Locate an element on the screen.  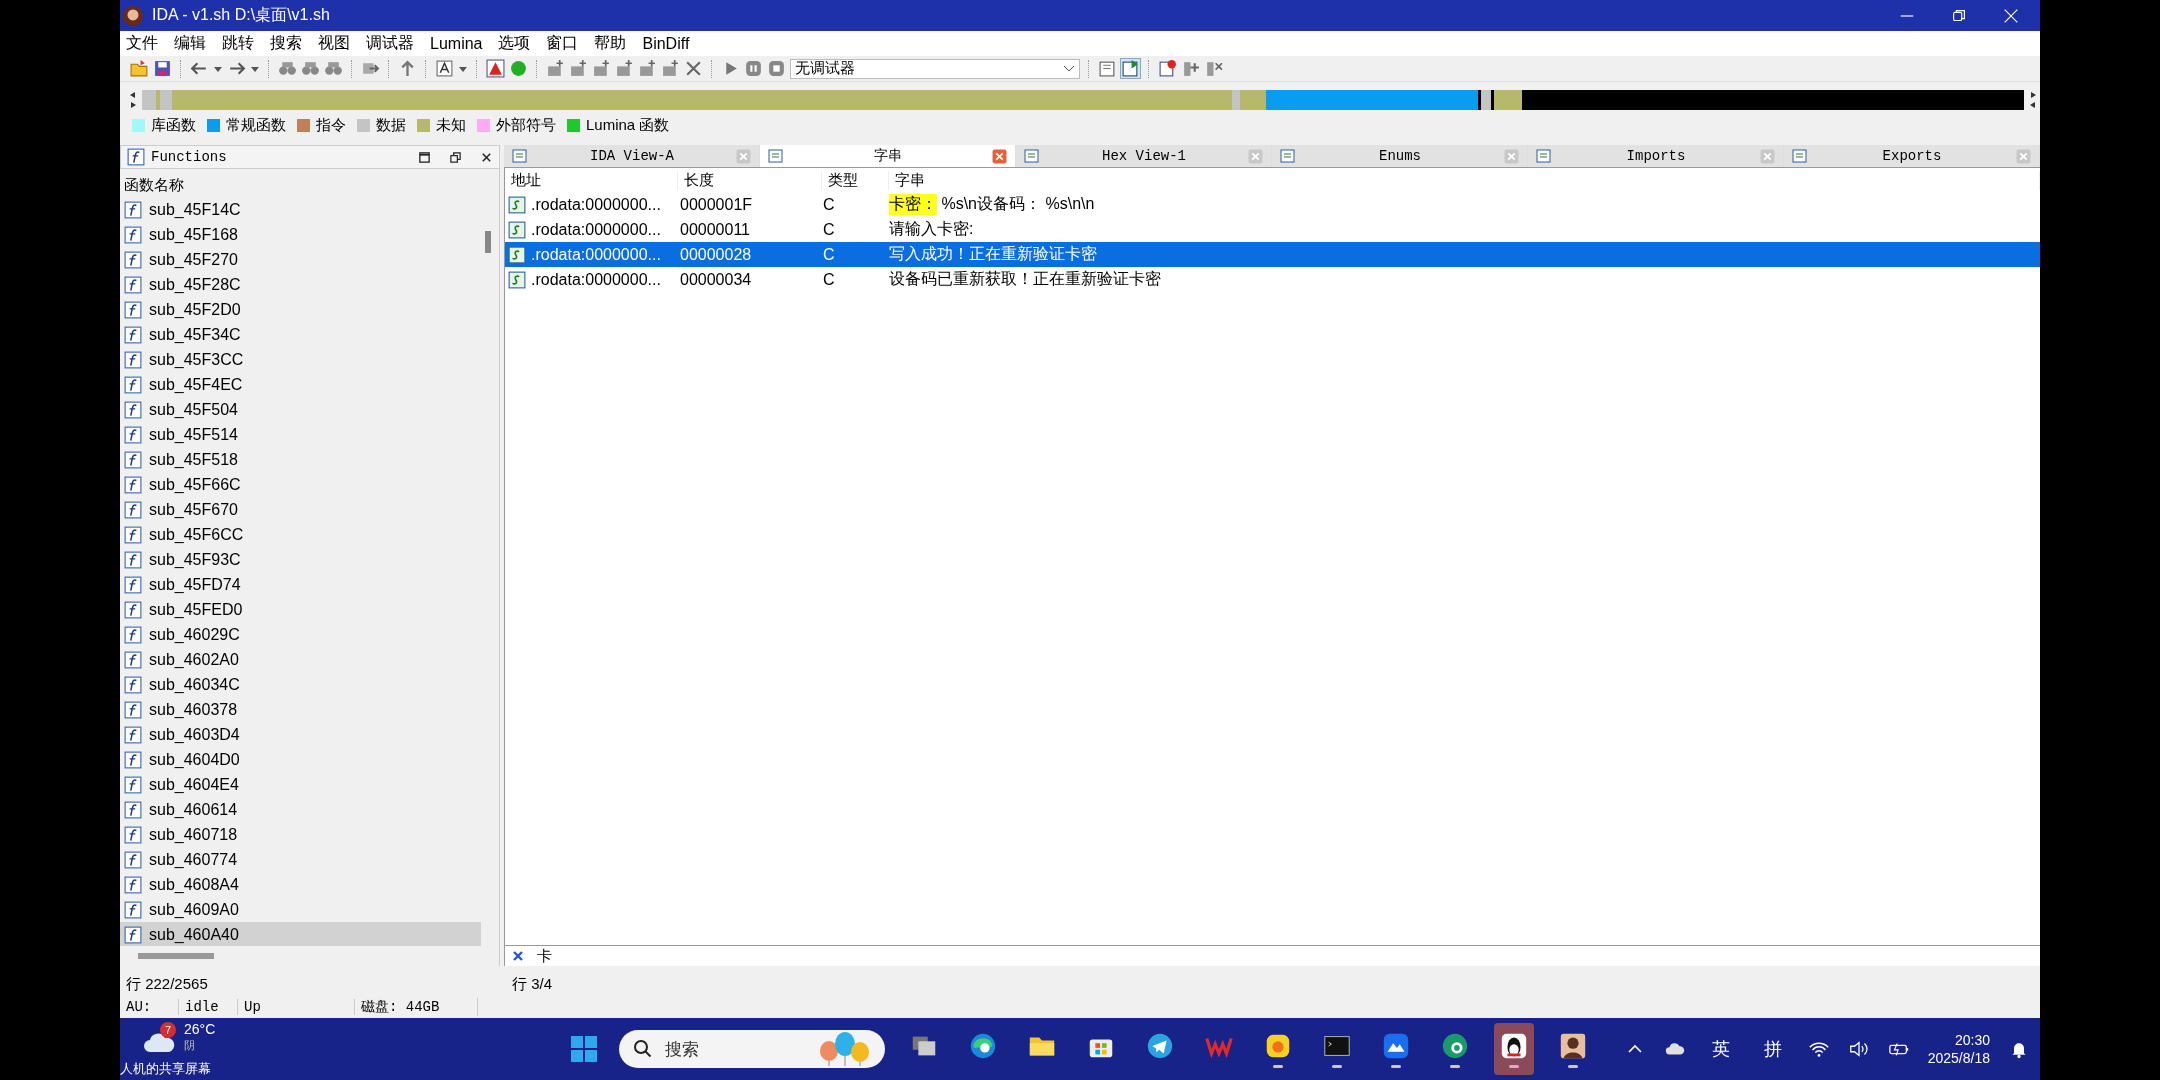
function-item: sub_46029C is located at coordinates (300, 634).